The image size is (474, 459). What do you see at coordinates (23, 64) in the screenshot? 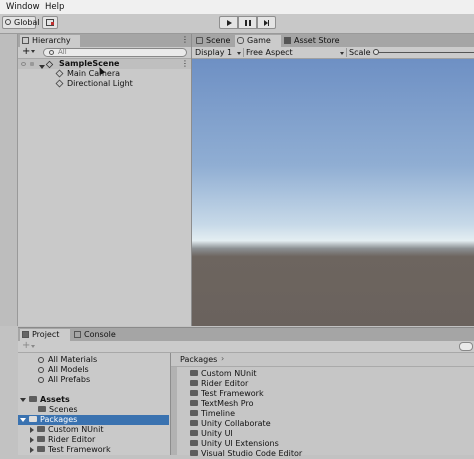
I see `visibility-icon` at bounding box center [23, 64].